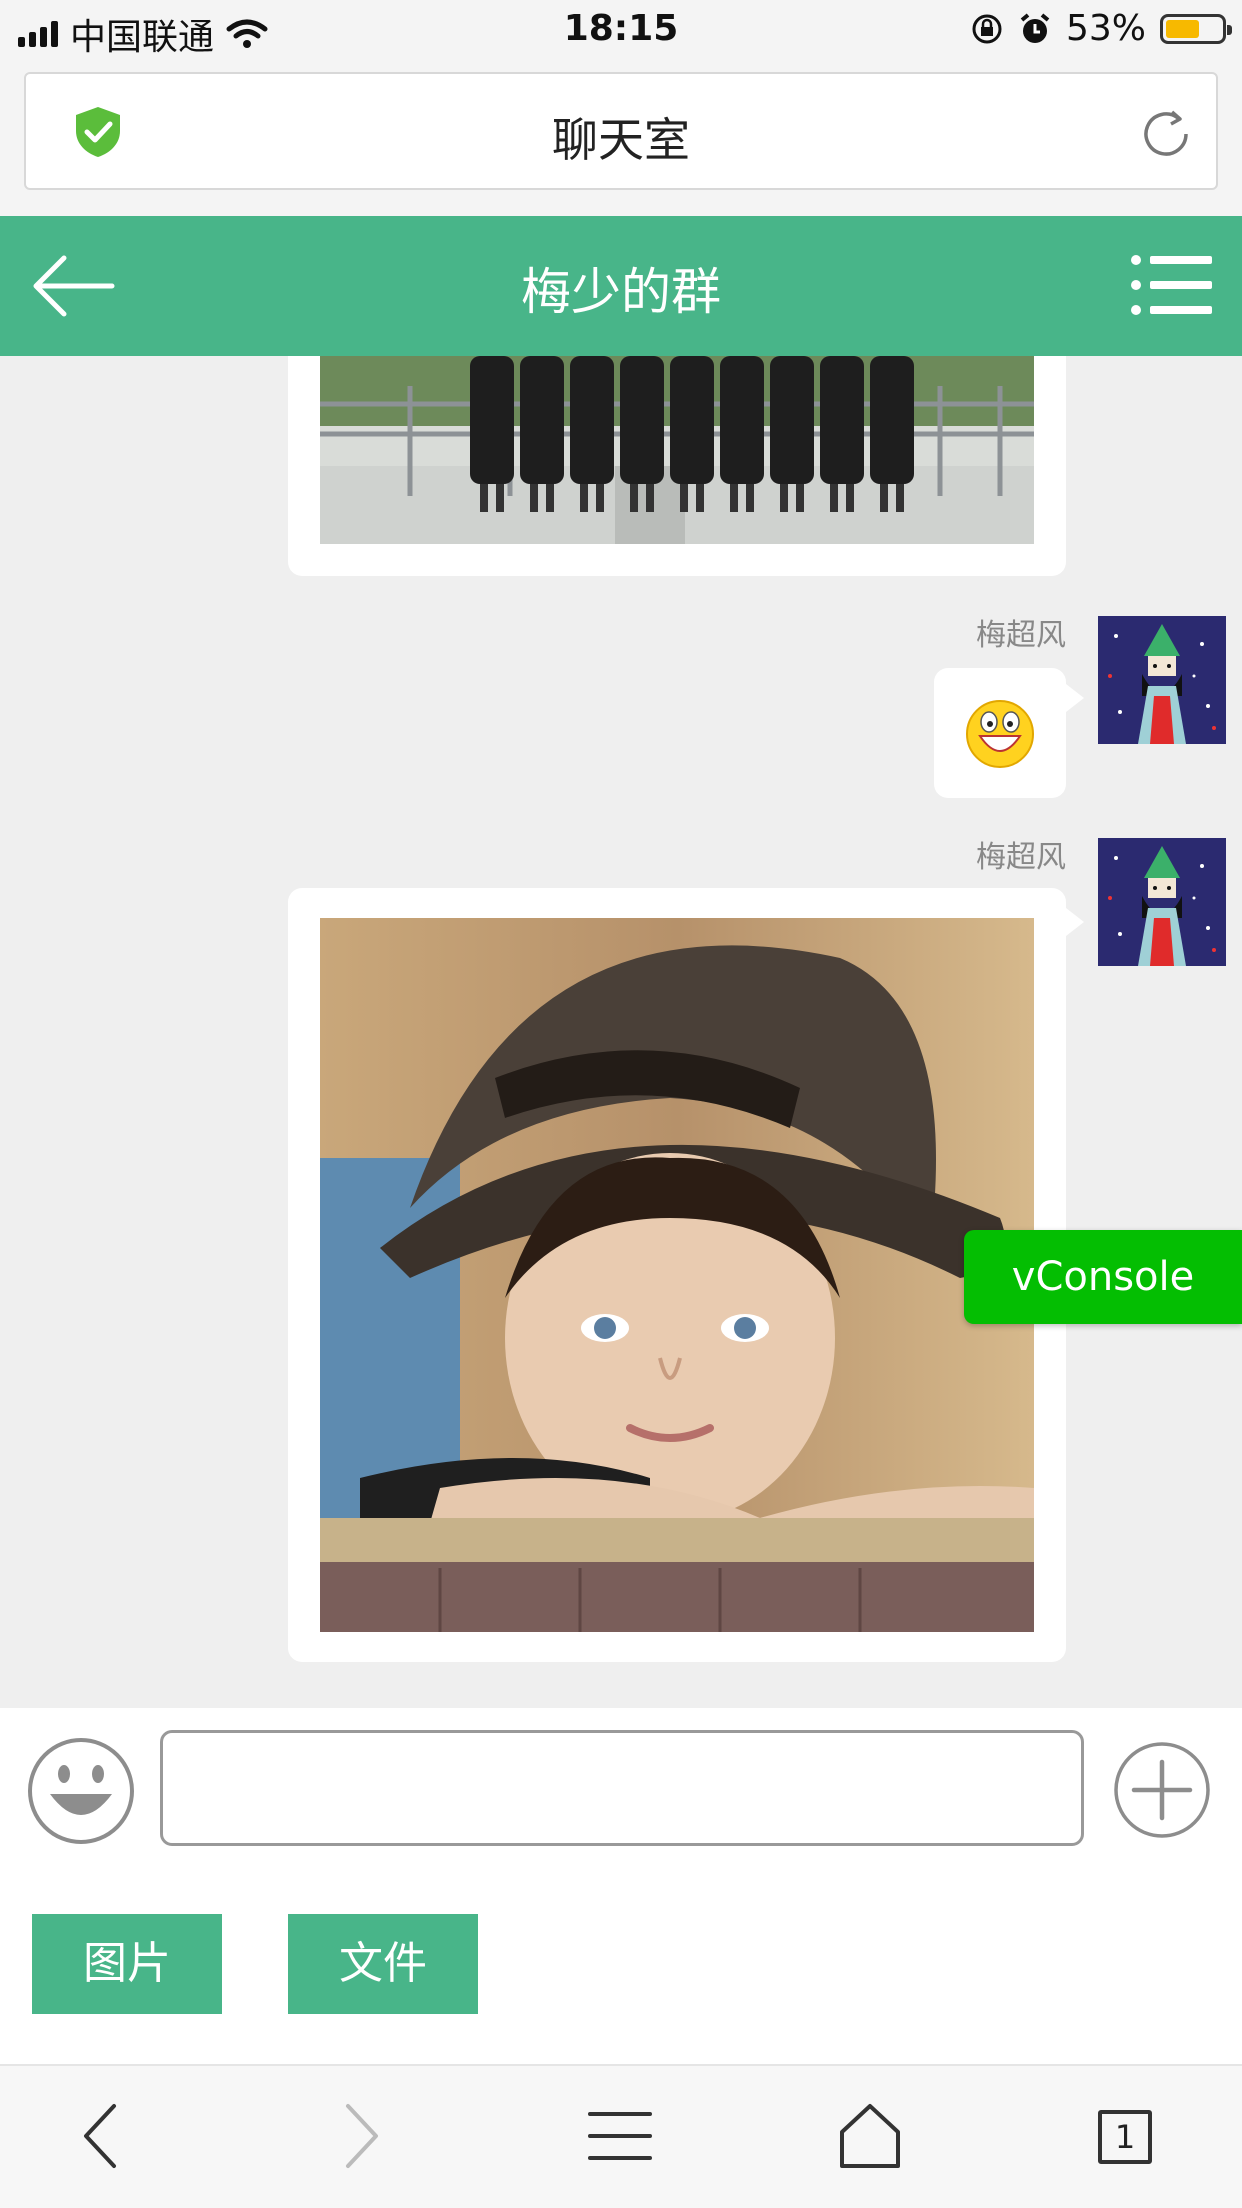 This screenshot has height=2208, width=1242. Describe the element at coordinates (622, 1788) in the screenshot. I see `message-input` at that location.